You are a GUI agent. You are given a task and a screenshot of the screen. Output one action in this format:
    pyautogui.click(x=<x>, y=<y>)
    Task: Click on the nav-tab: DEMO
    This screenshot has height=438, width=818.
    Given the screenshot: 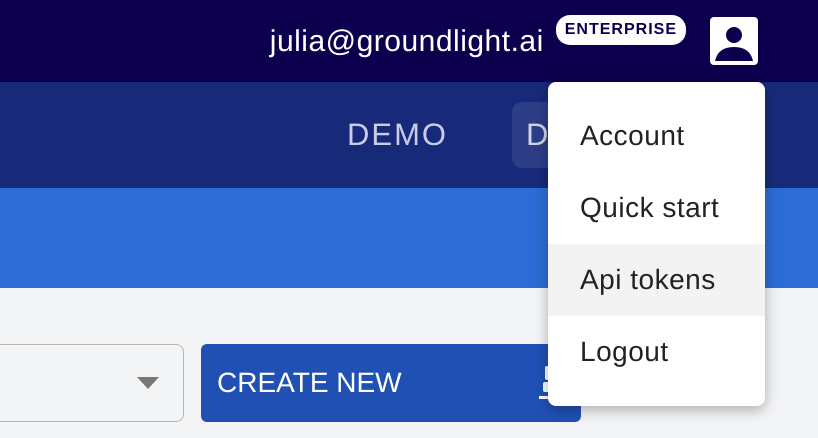 What is the action you would take?
    pyautogui.click(x=404, y=135)
    